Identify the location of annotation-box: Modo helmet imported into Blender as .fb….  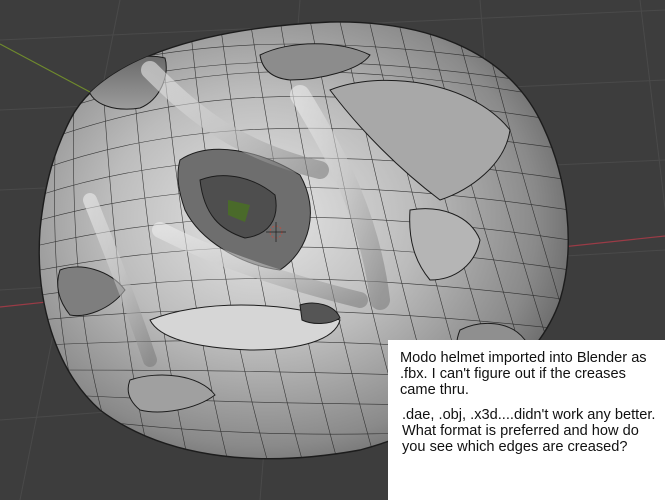
(526, 420).